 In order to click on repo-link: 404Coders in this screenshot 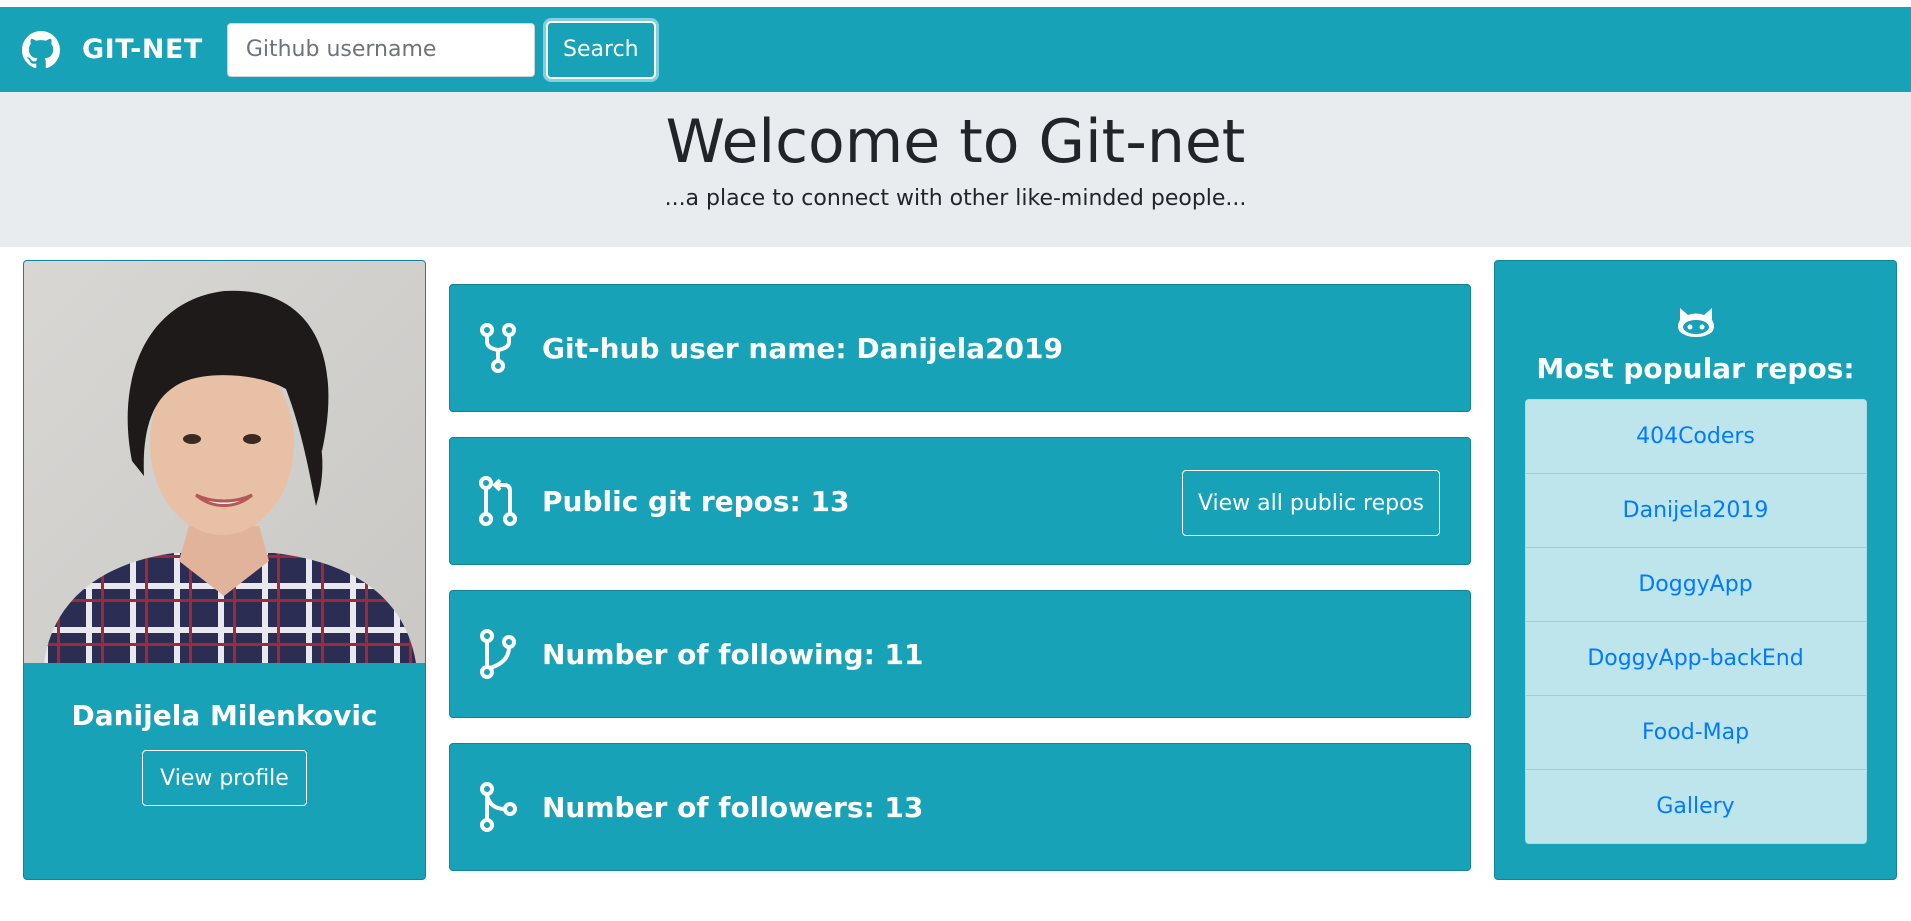, I will do `click(1695, 437)`.